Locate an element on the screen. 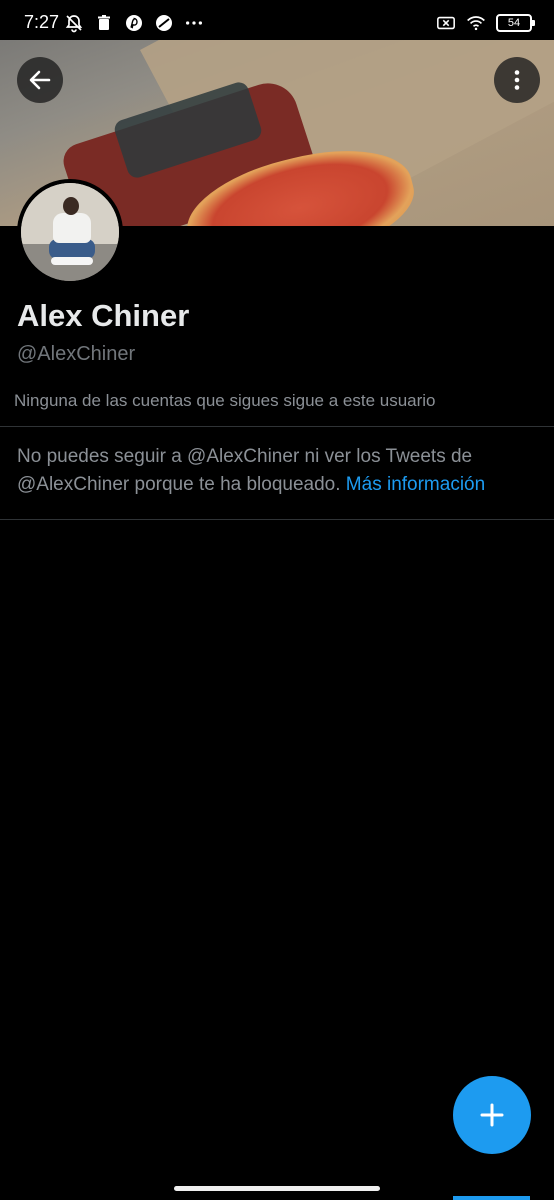 Image resolution: width=554 pixels, height=1200 pixels. back-button is located at coordinates (40, 80).